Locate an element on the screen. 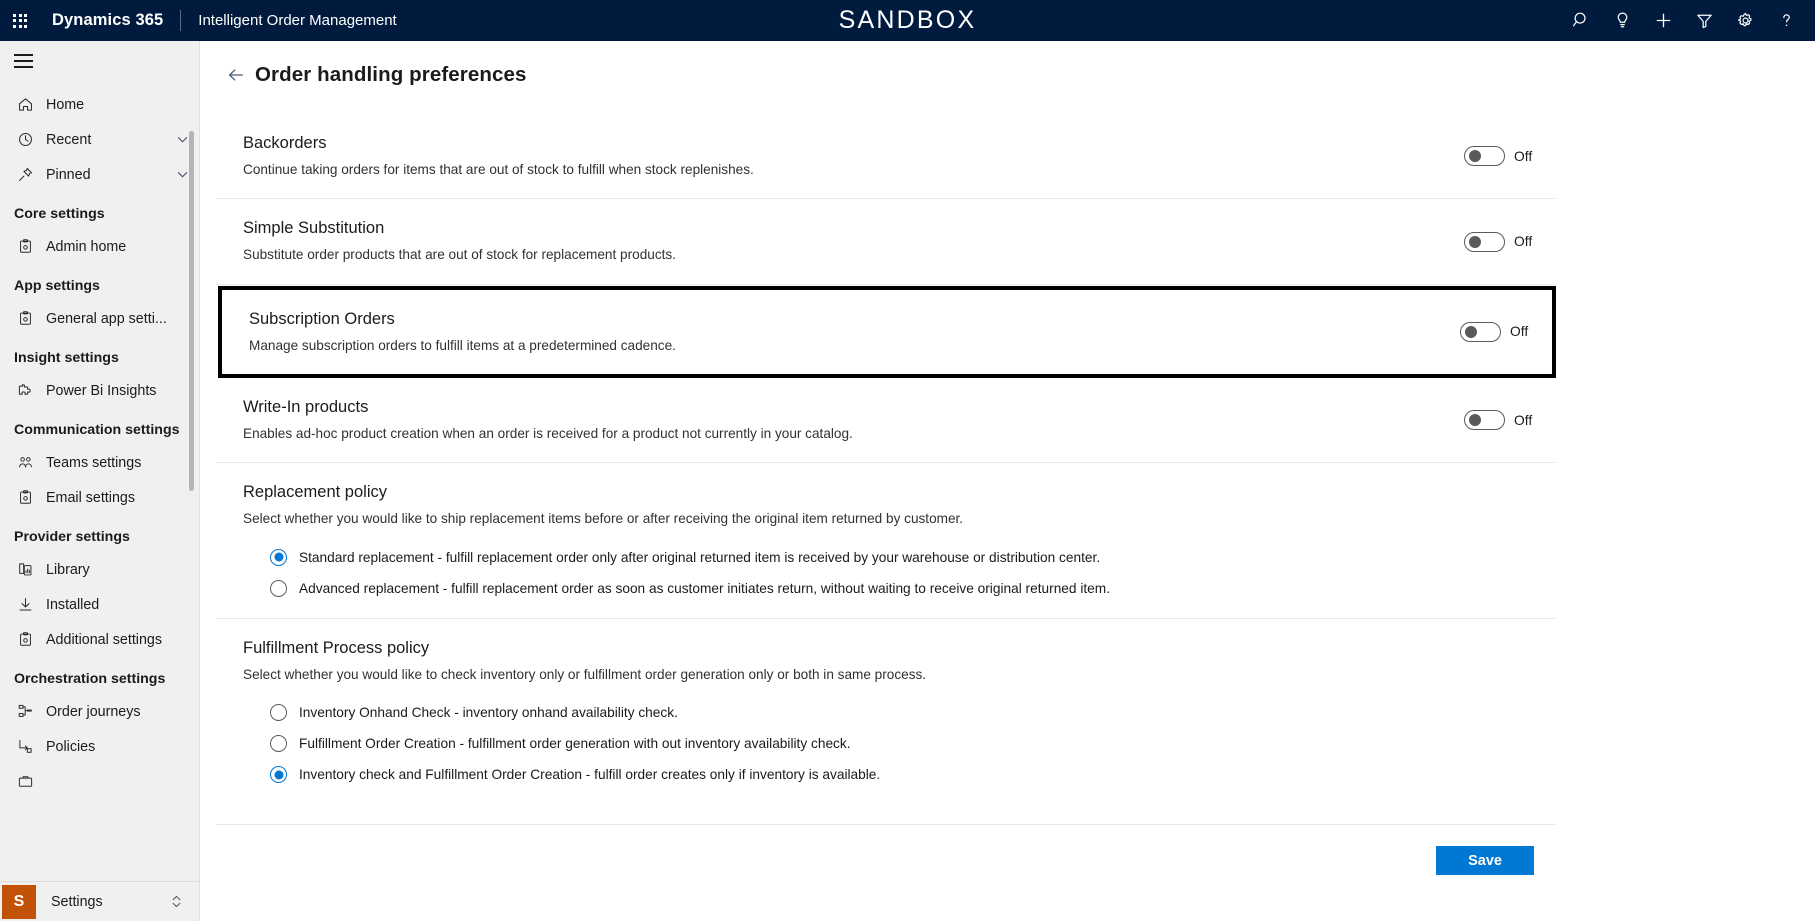  search-icon is located at coordinates (1581, 20).